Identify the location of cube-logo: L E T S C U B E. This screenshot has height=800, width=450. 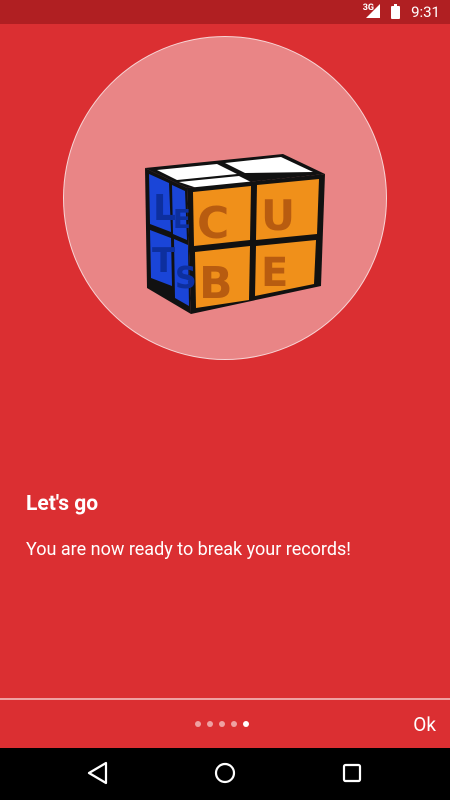
(235, 234).